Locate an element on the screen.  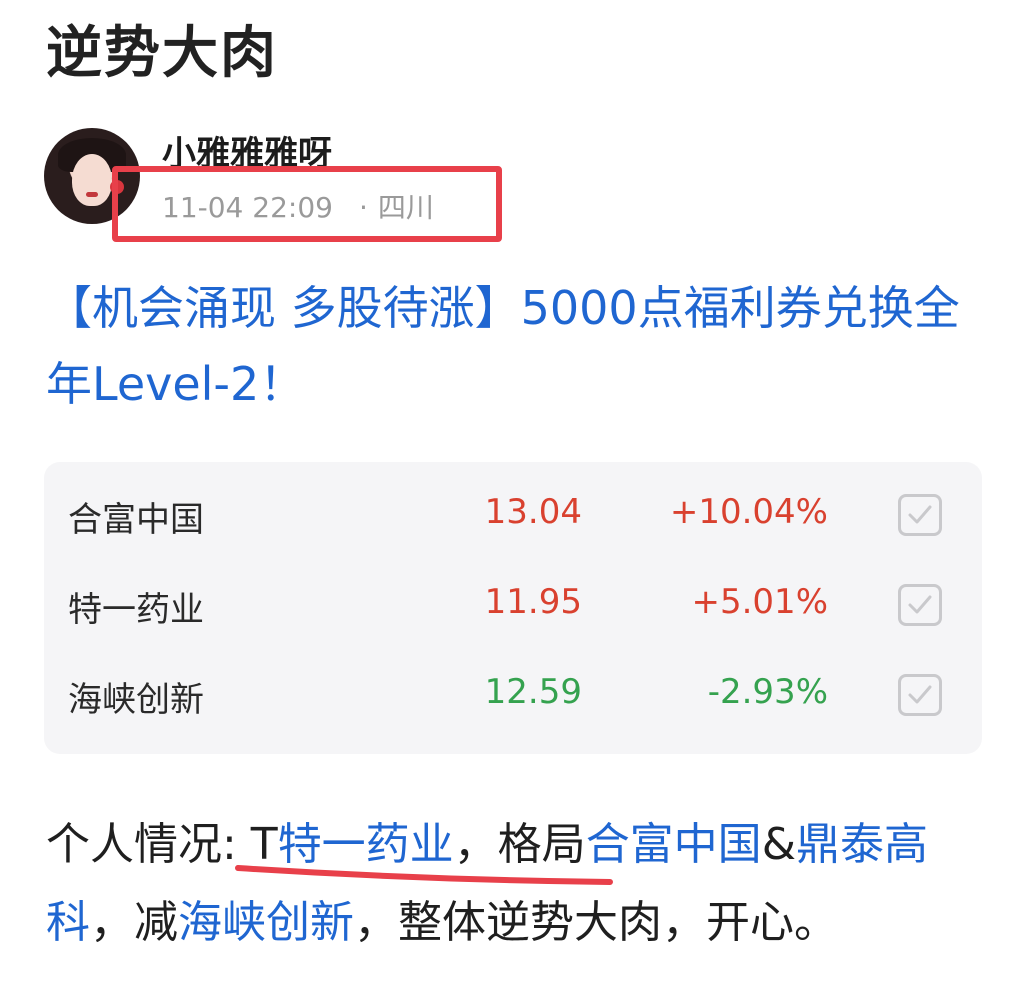
avatar-face is located at coordinates (92, 180).